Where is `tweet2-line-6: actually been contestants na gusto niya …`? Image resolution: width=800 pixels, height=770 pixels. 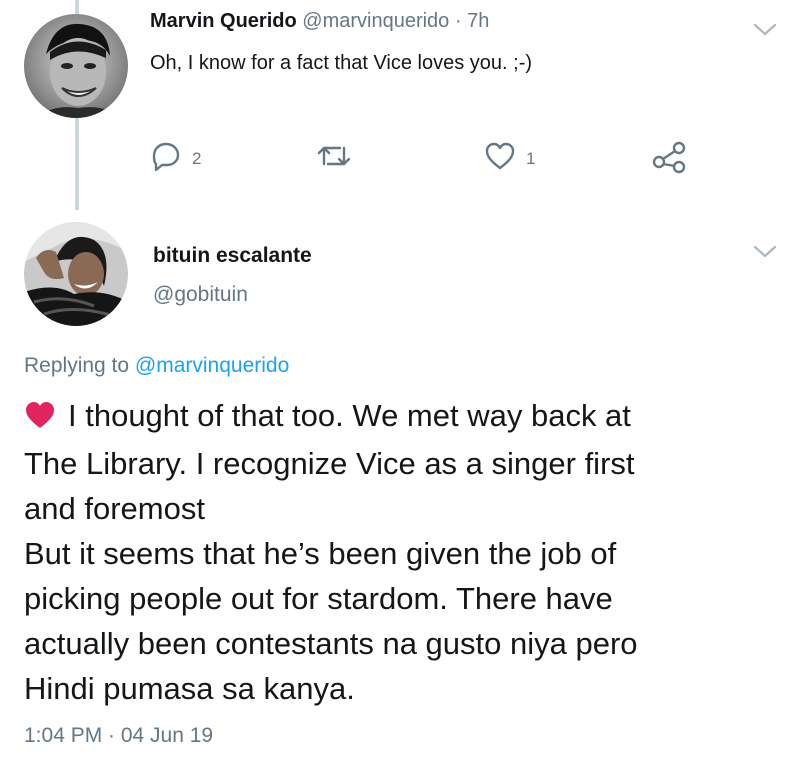
tweet2-line-6: actually been contestants na gusto niya … is located at coordinates (331, 643).